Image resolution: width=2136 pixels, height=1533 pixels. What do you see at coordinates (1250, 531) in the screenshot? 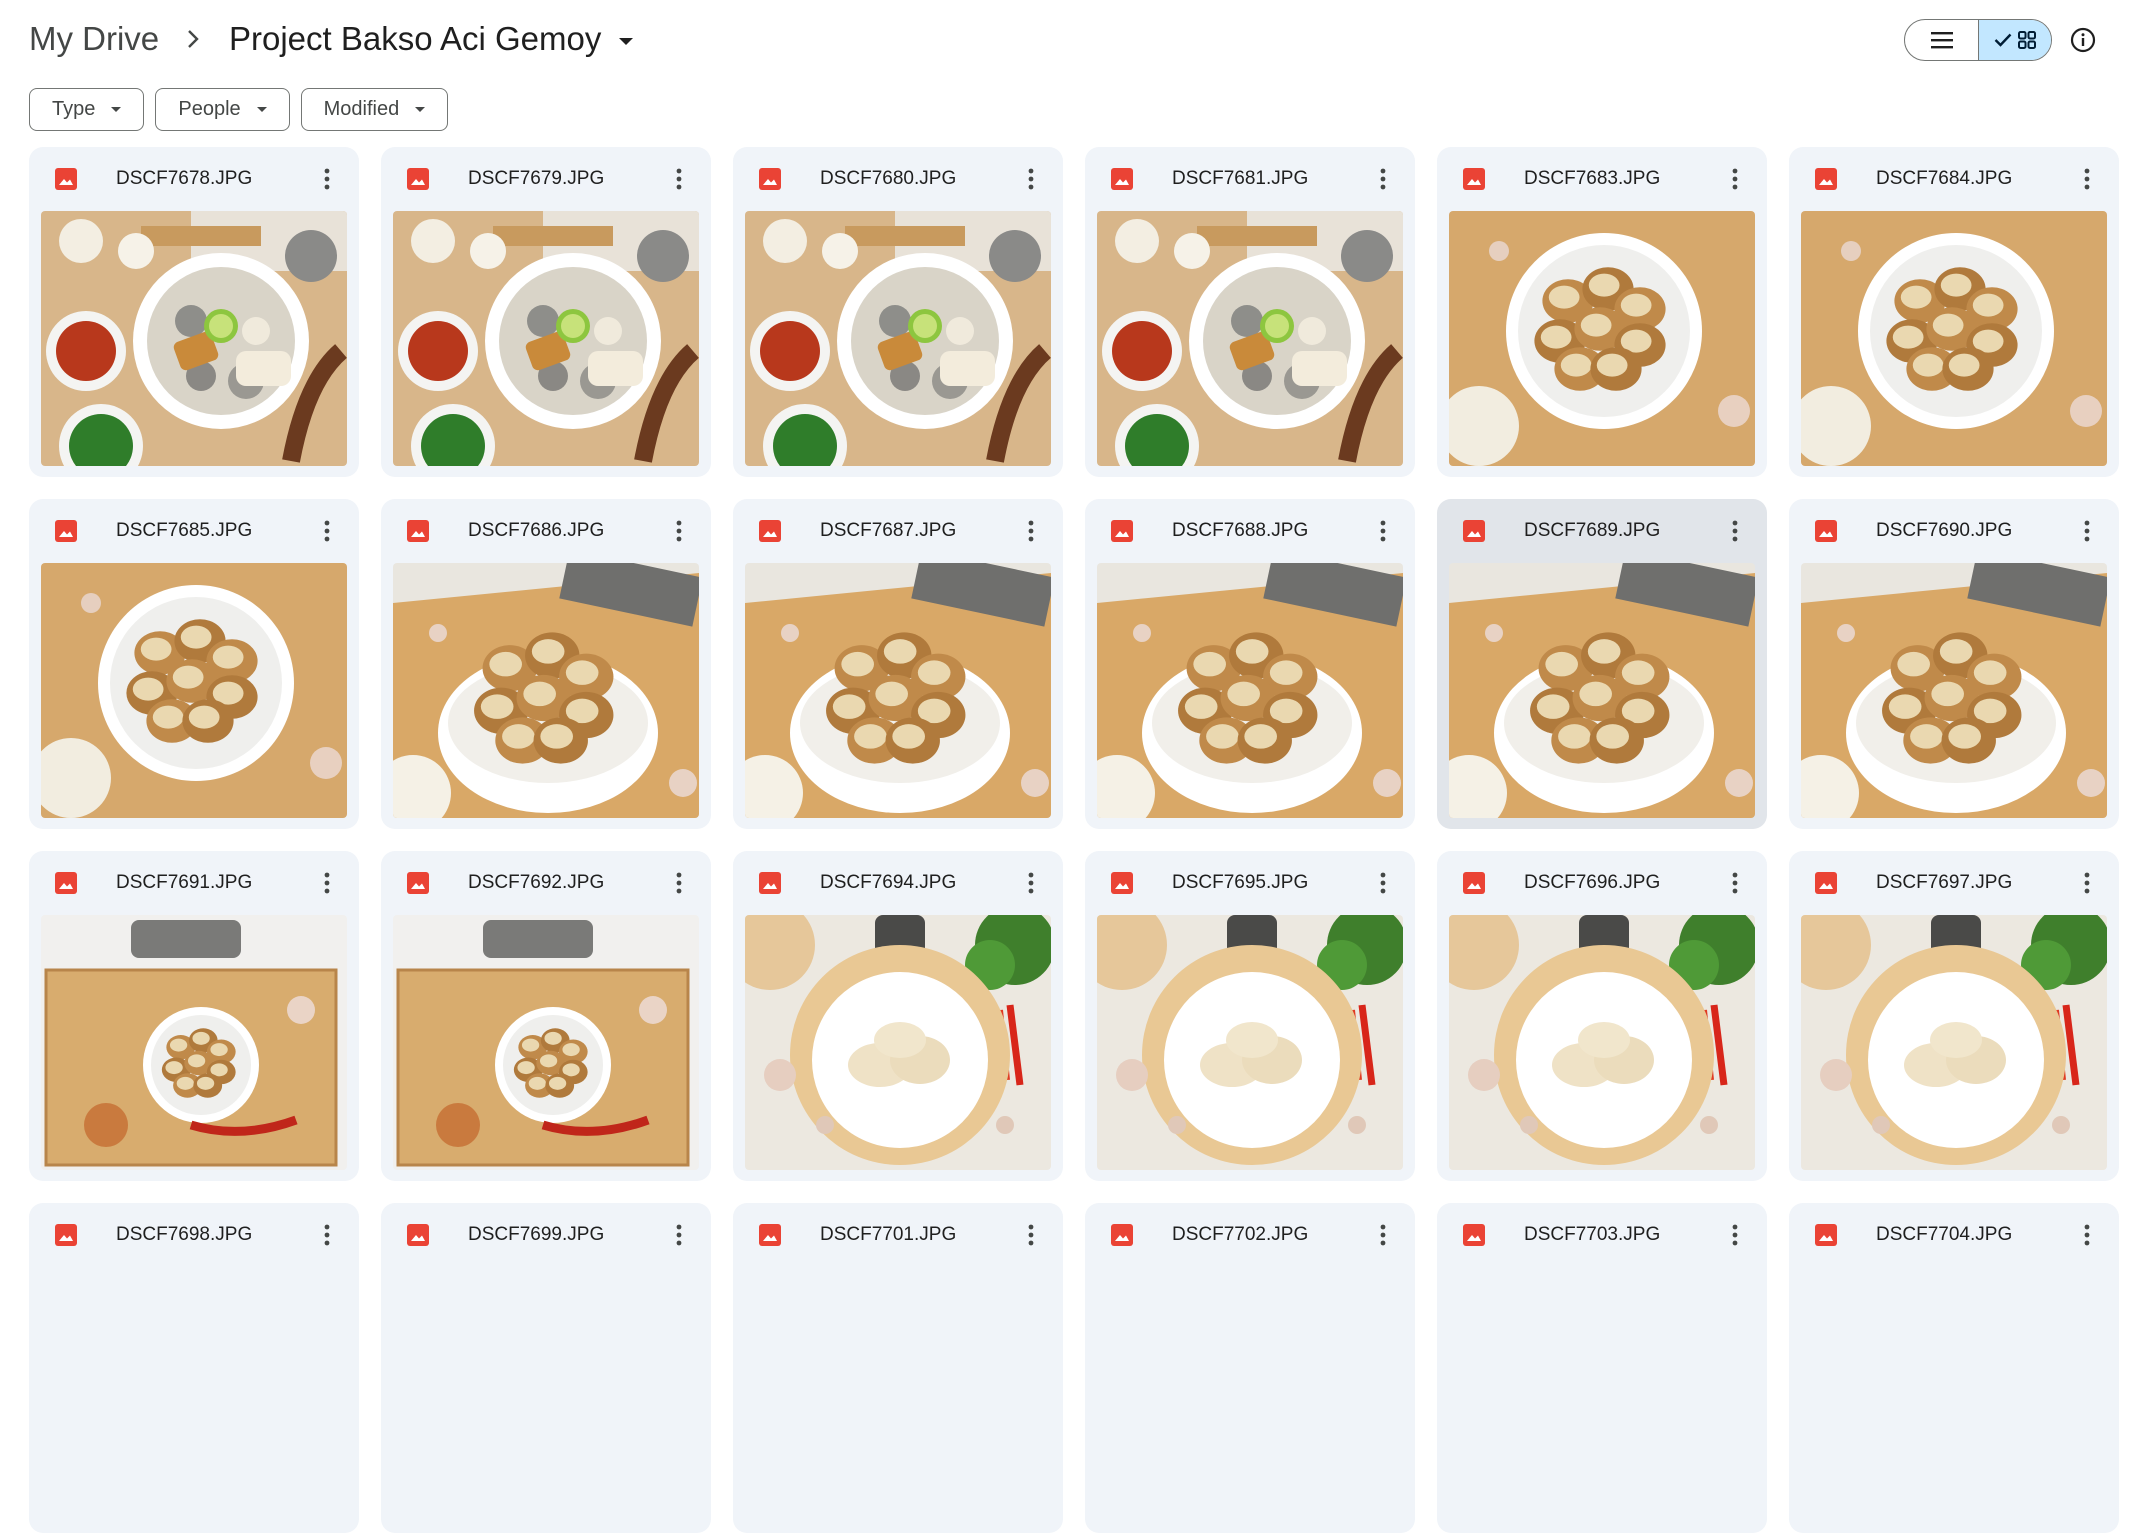
I see `file-card-header: DSCF7688.JPG` at bounding box center [1250, 531].